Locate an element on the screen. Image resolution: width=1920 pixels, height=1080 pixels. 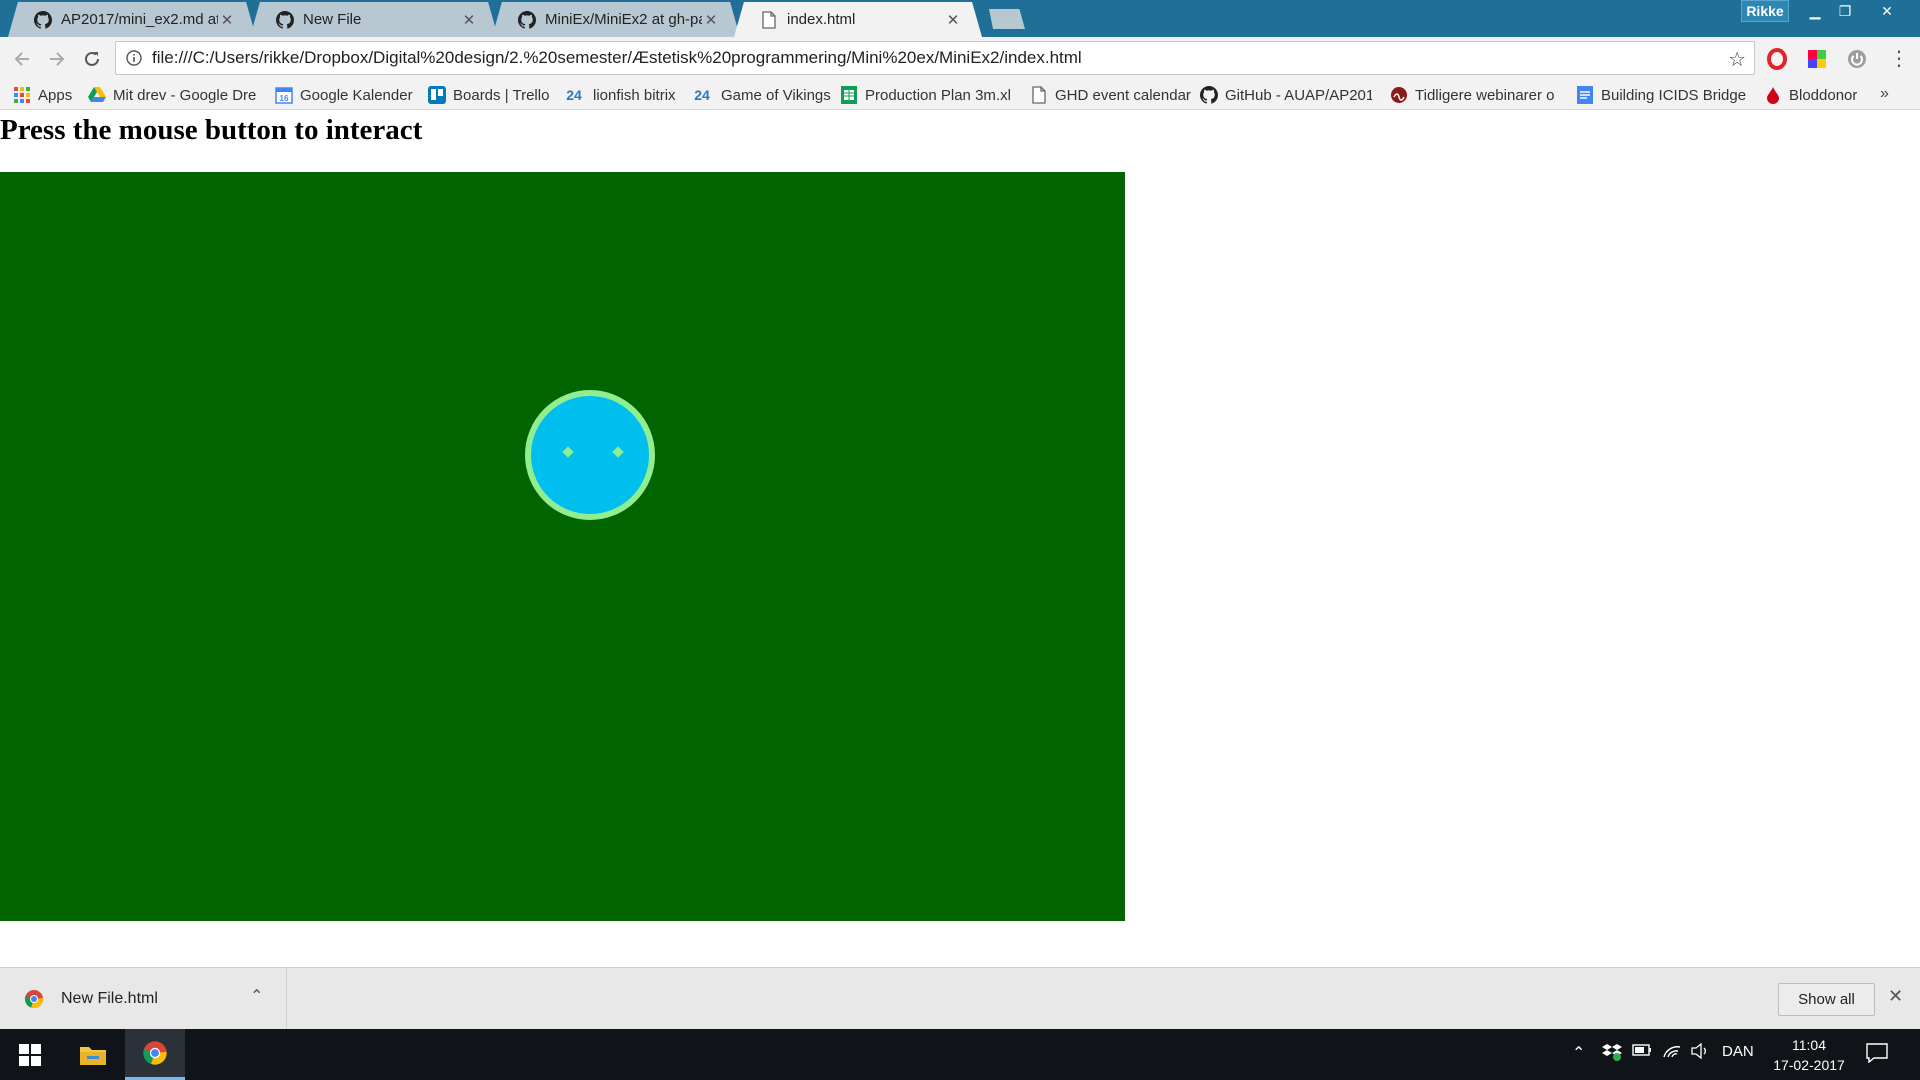
bookmark-building-icids: Building ICIDS Bridge is located at coordinates (1662, 95).